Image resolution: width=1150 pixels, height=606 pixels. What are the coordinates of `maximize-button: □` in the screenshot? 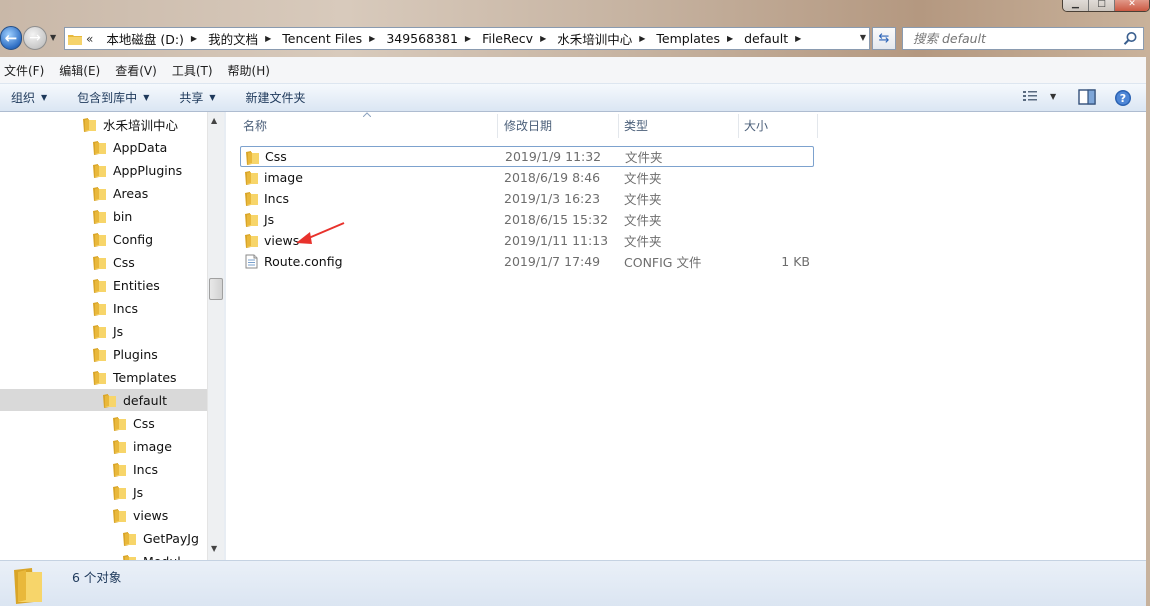 It's located at (1102, 5).